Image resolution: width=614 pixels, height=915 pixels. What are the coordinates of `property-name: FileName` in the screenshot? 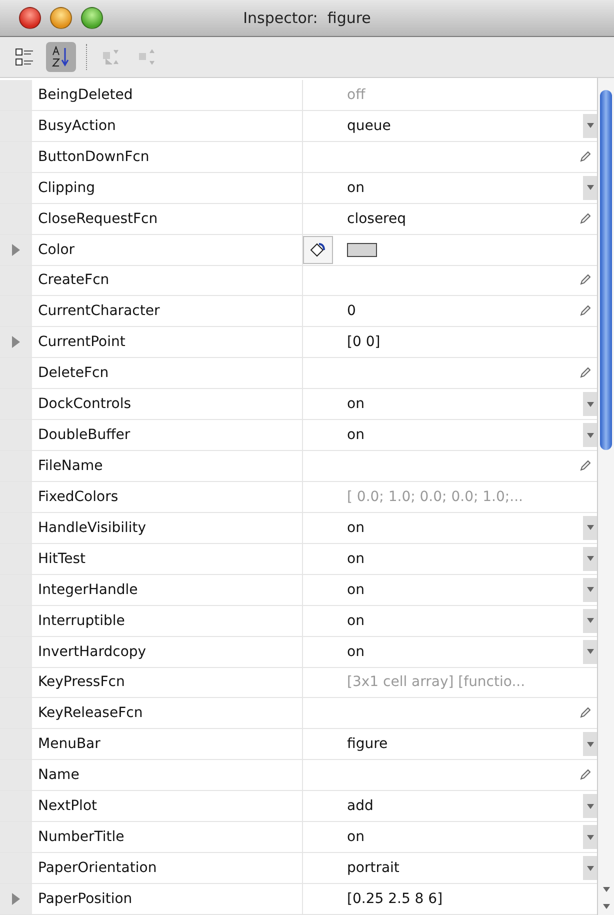 It's located at (167, 466).